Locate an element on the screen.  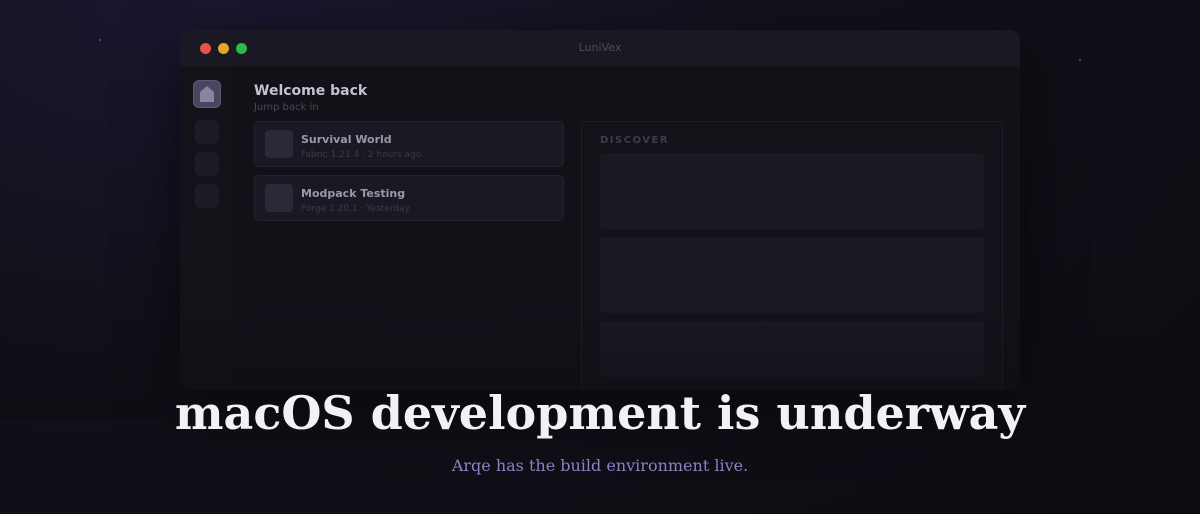
instance-meta: Forge 1.20.1 · Yesterday is located at coordinates (355, 209).